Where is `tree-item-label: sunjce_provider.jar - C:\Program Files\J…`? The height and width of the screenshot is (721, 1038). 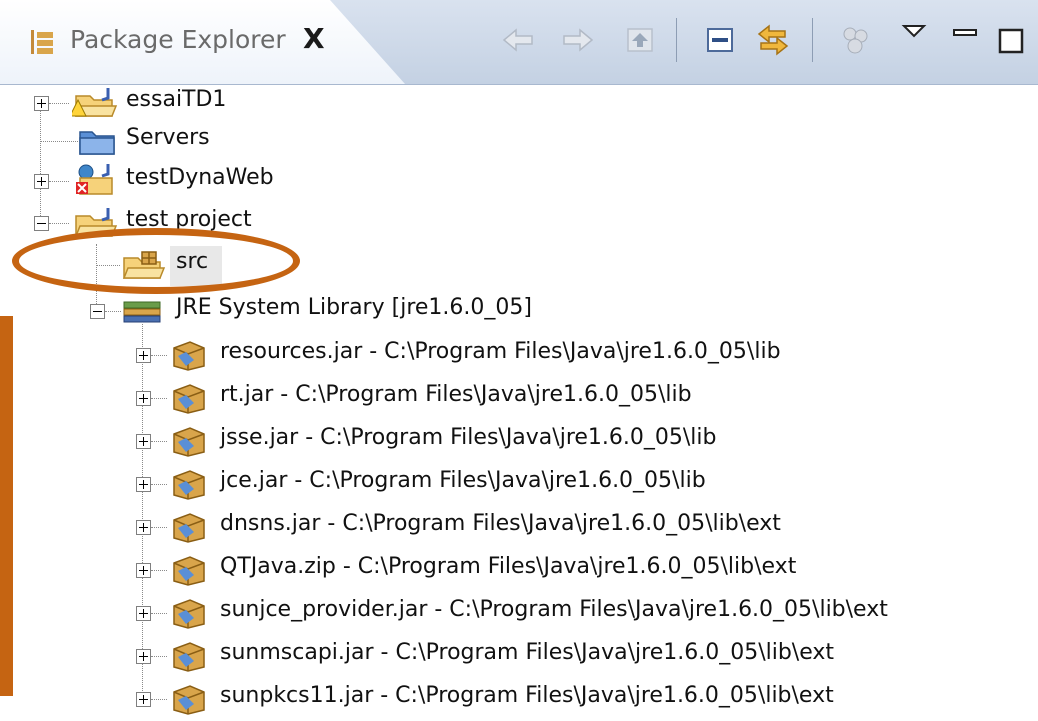
tree-item-label: sunjce_provider.jar - C:\Program Files\J… is located at coordinates (554, 609).